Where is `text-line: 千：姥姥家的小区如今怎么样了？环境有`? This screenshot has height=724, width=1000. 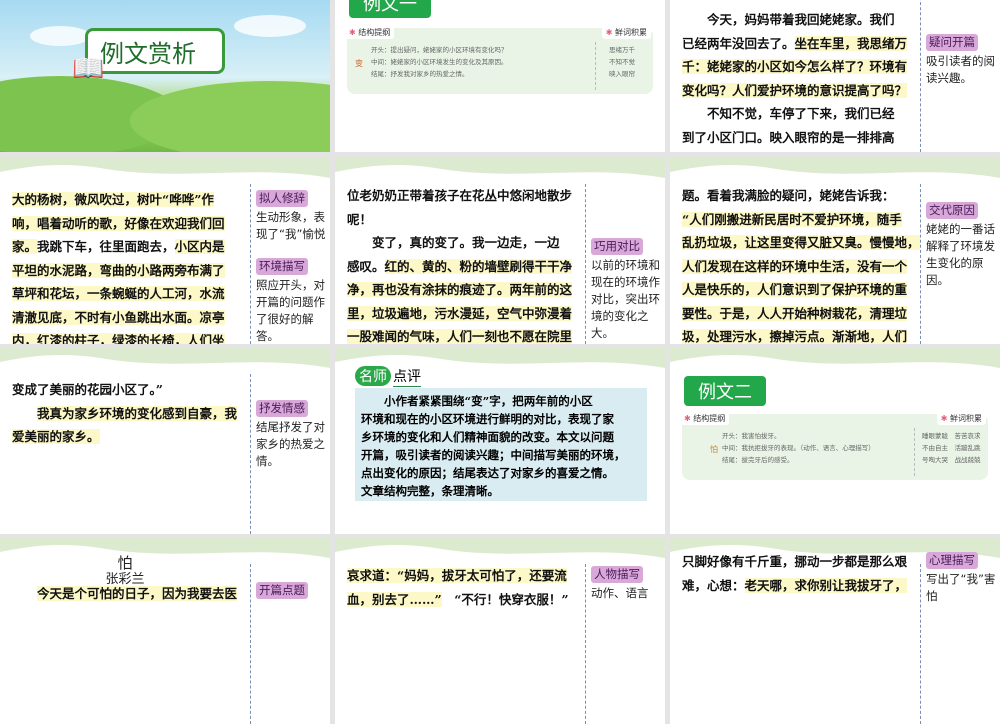 text-line: 千：姥姥家的小区如今怎么样了？环境有 is located at coordinates (800, 67).